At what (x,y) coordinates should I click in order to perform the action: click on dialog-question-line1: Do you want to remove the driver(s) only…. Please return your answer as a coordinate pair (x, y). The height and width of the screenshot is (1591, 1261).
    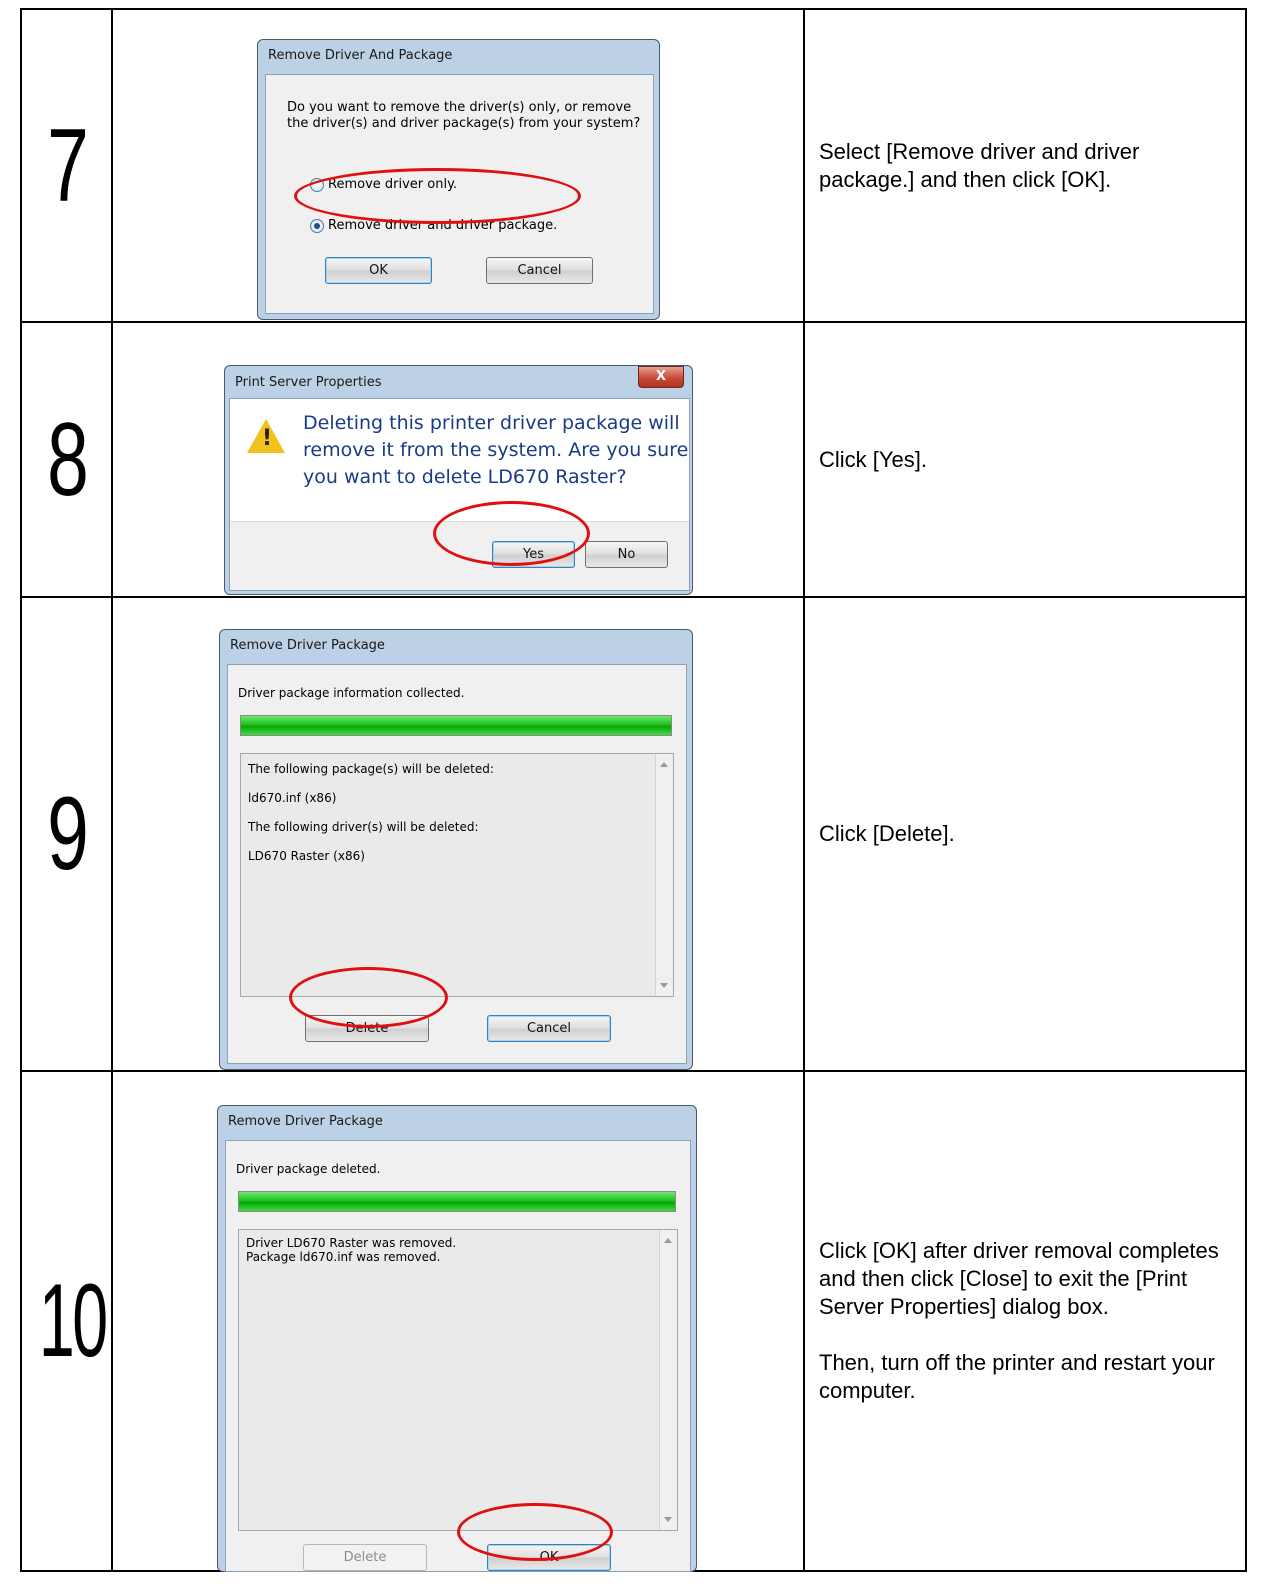
    Looking at the image, I should click on (459, 107).